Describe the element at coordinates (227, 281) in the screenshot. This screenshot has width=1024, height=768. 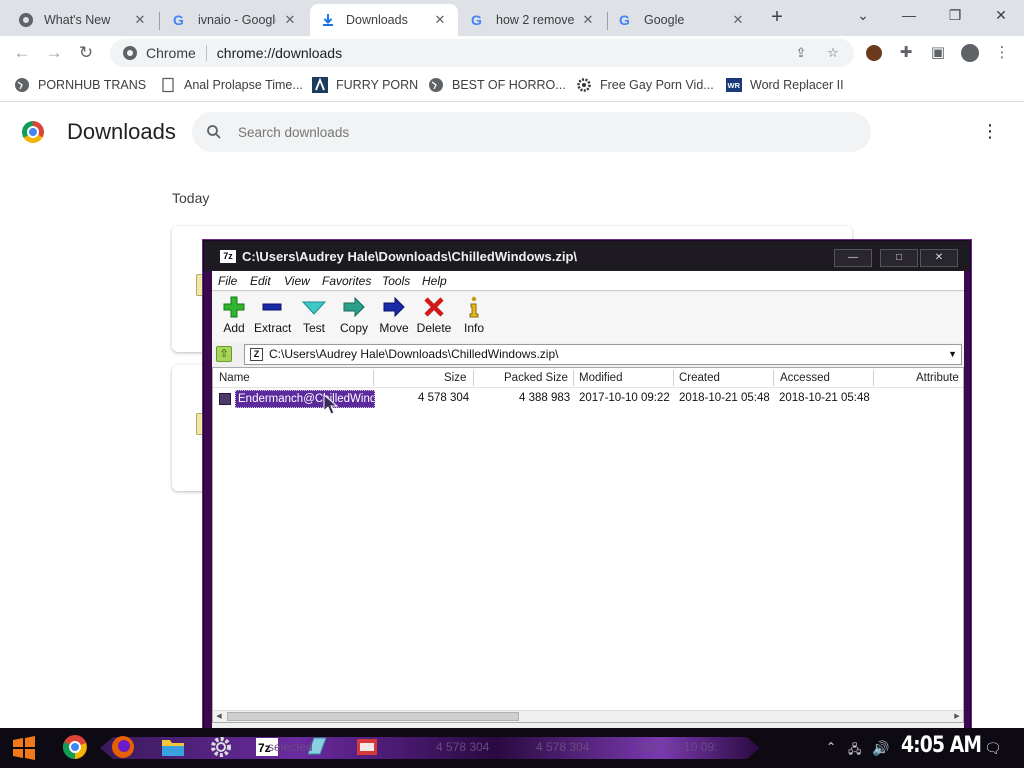
I see `menu-file: File` at that location.